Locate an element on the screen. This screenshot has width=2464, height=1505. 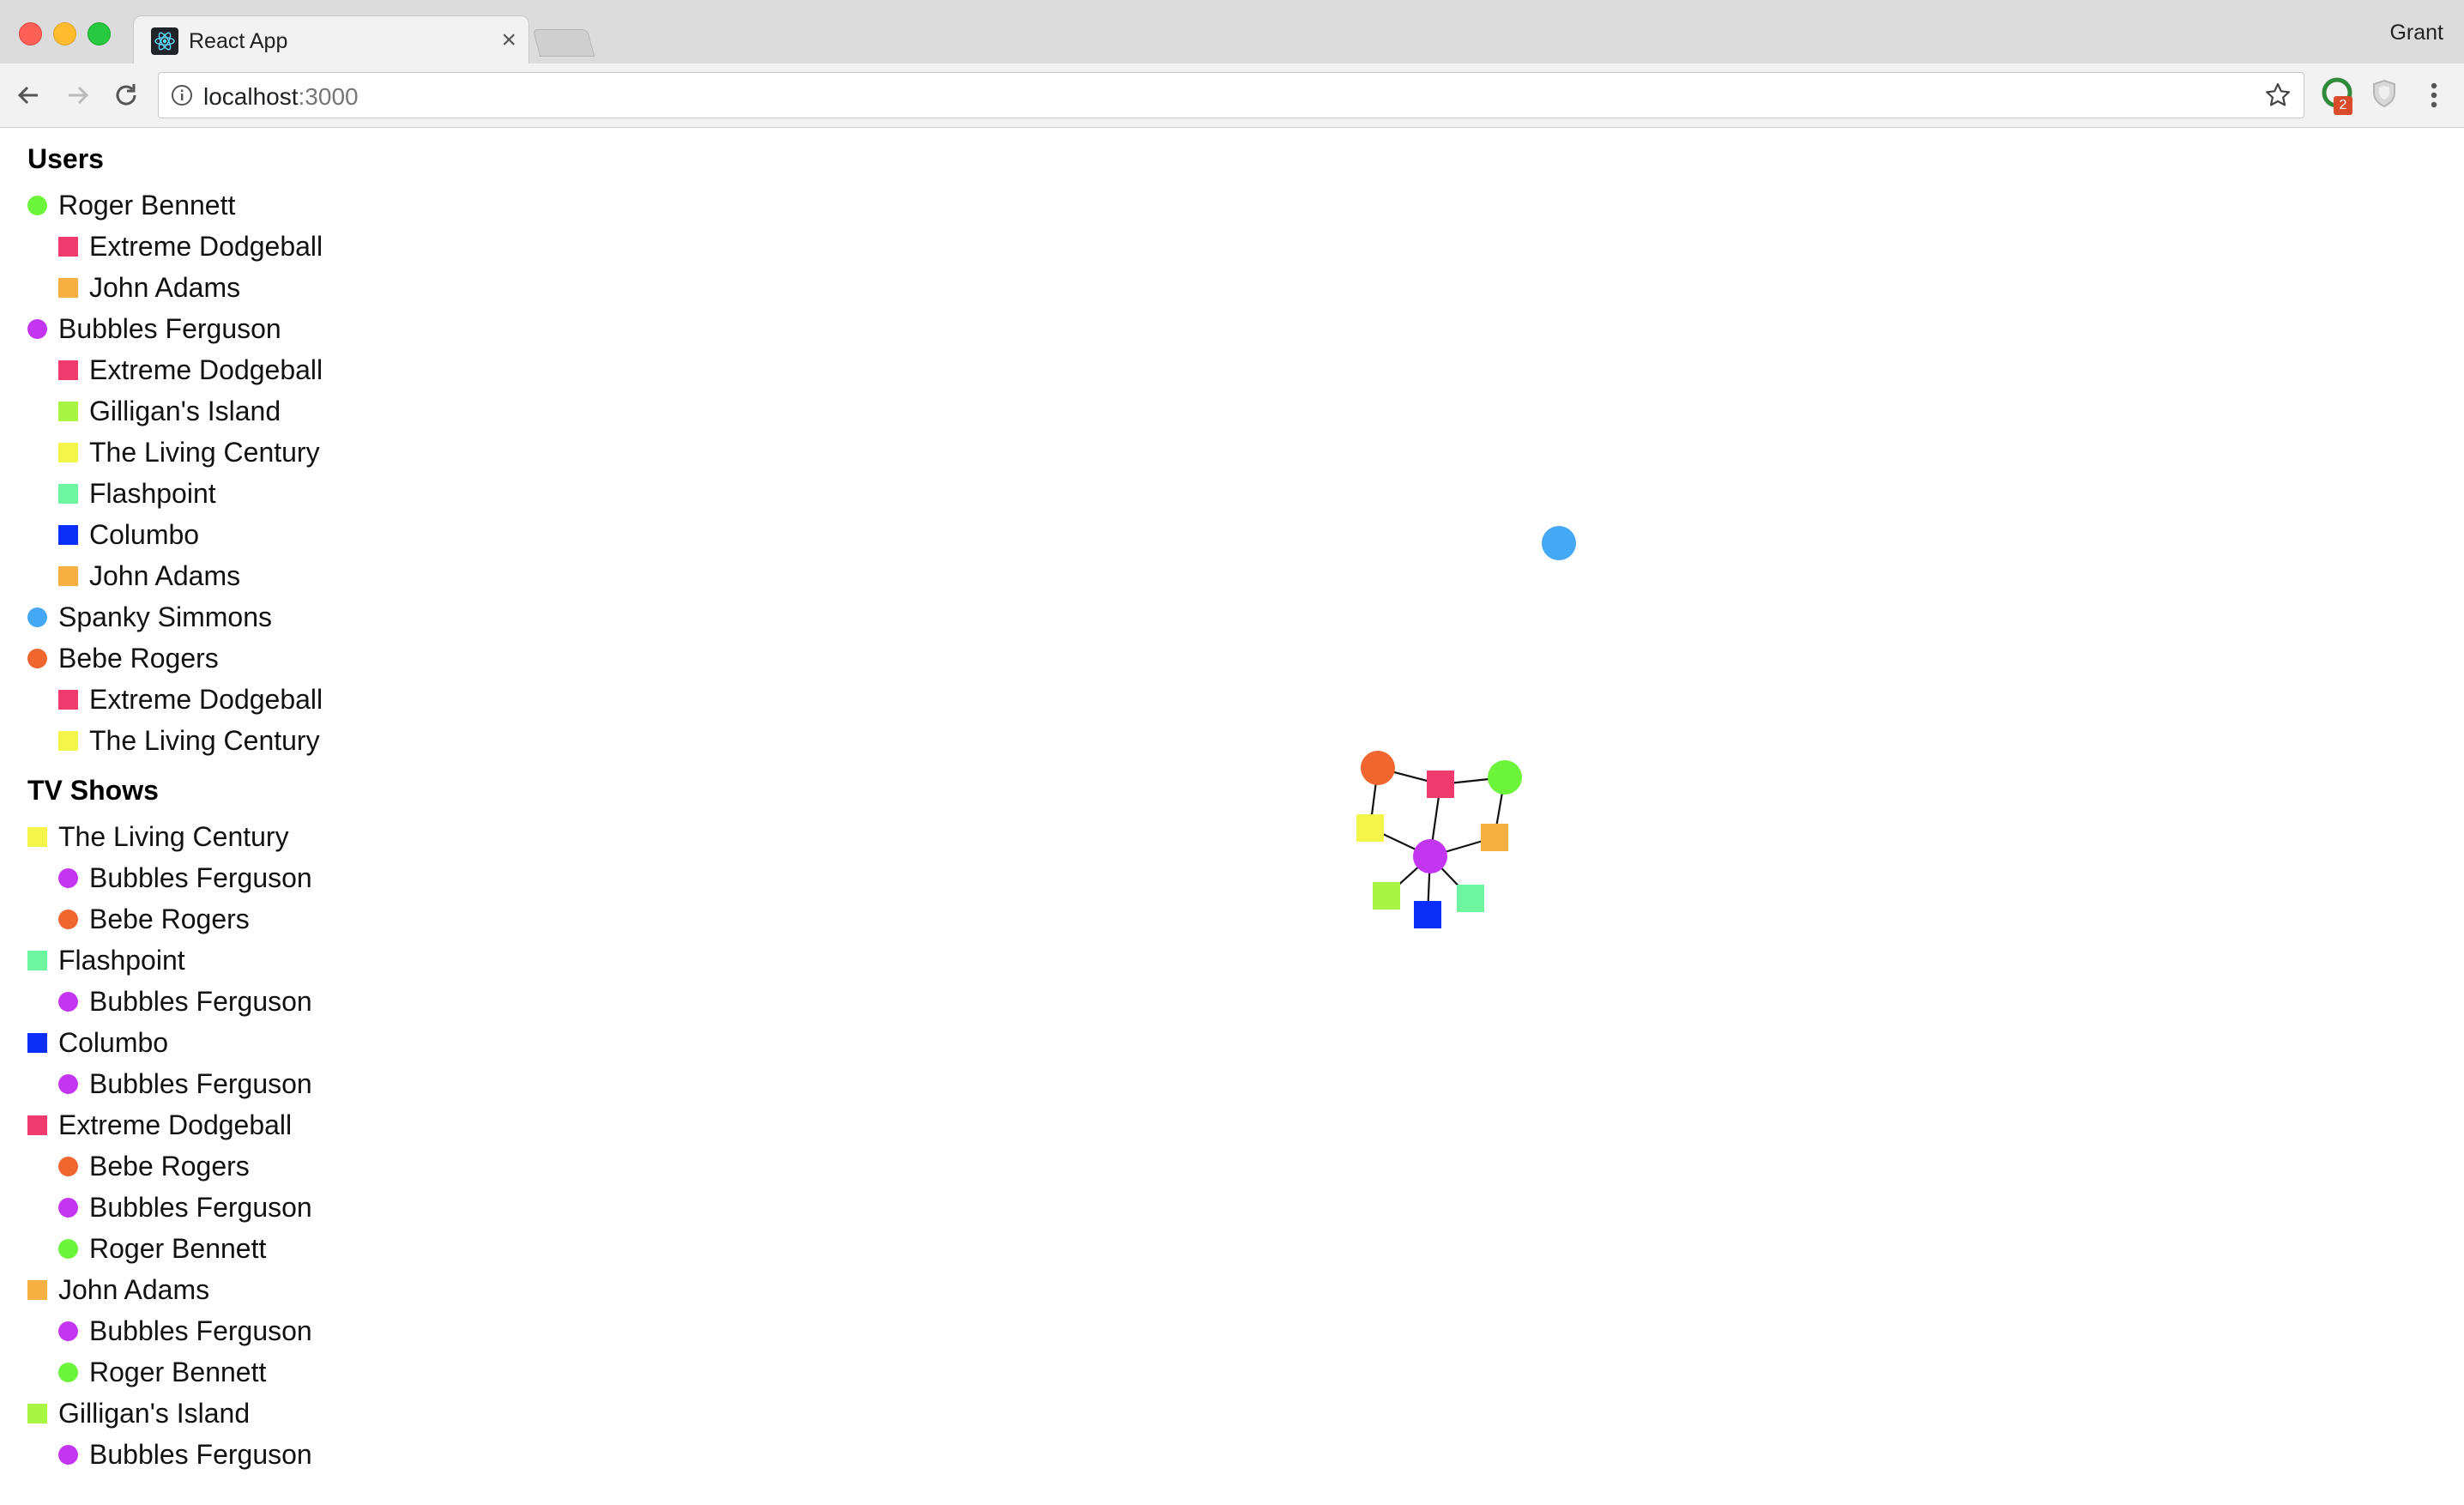
more-menu-icon is located at coordinates (2434, 95).